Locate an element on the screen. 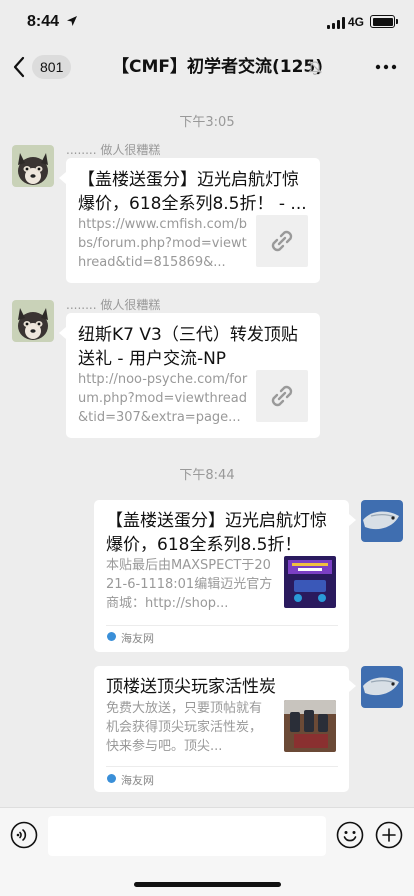 Image resolution: width=414 pixels, height=896 pixels. input-bar is located at coordinates (207, 851).